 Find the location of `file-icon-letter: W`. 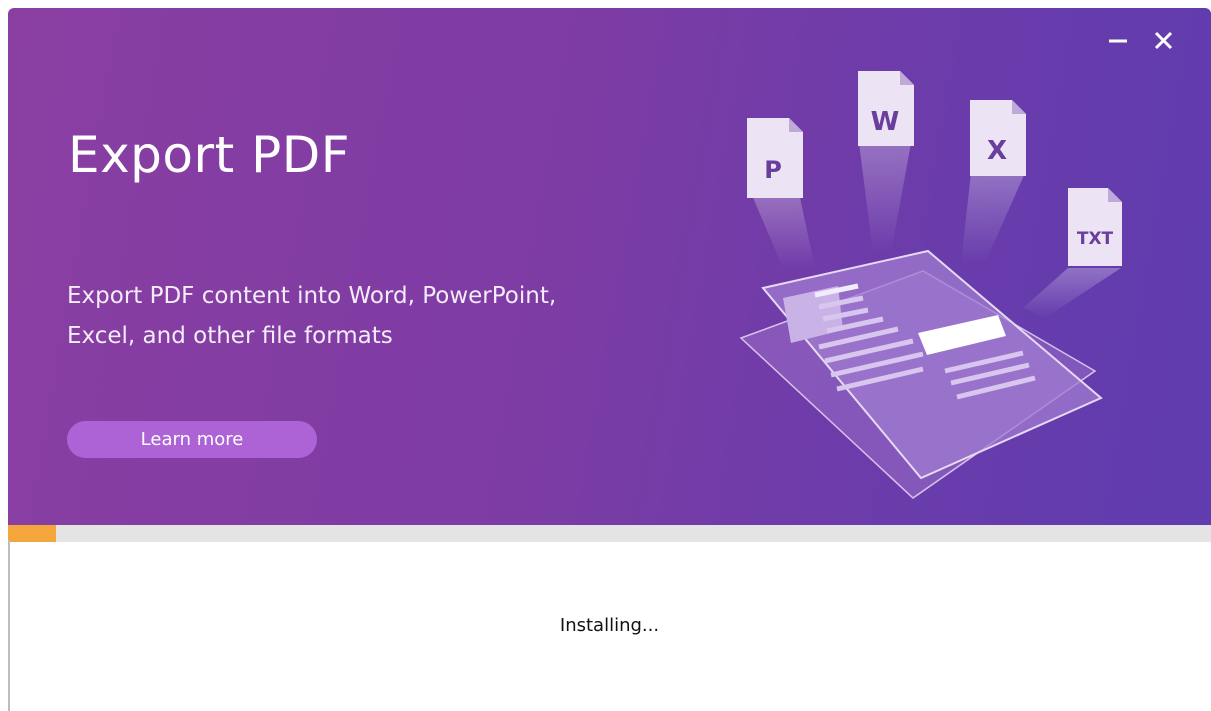

file-icon-letter: W is located at coordinates (885, 122).